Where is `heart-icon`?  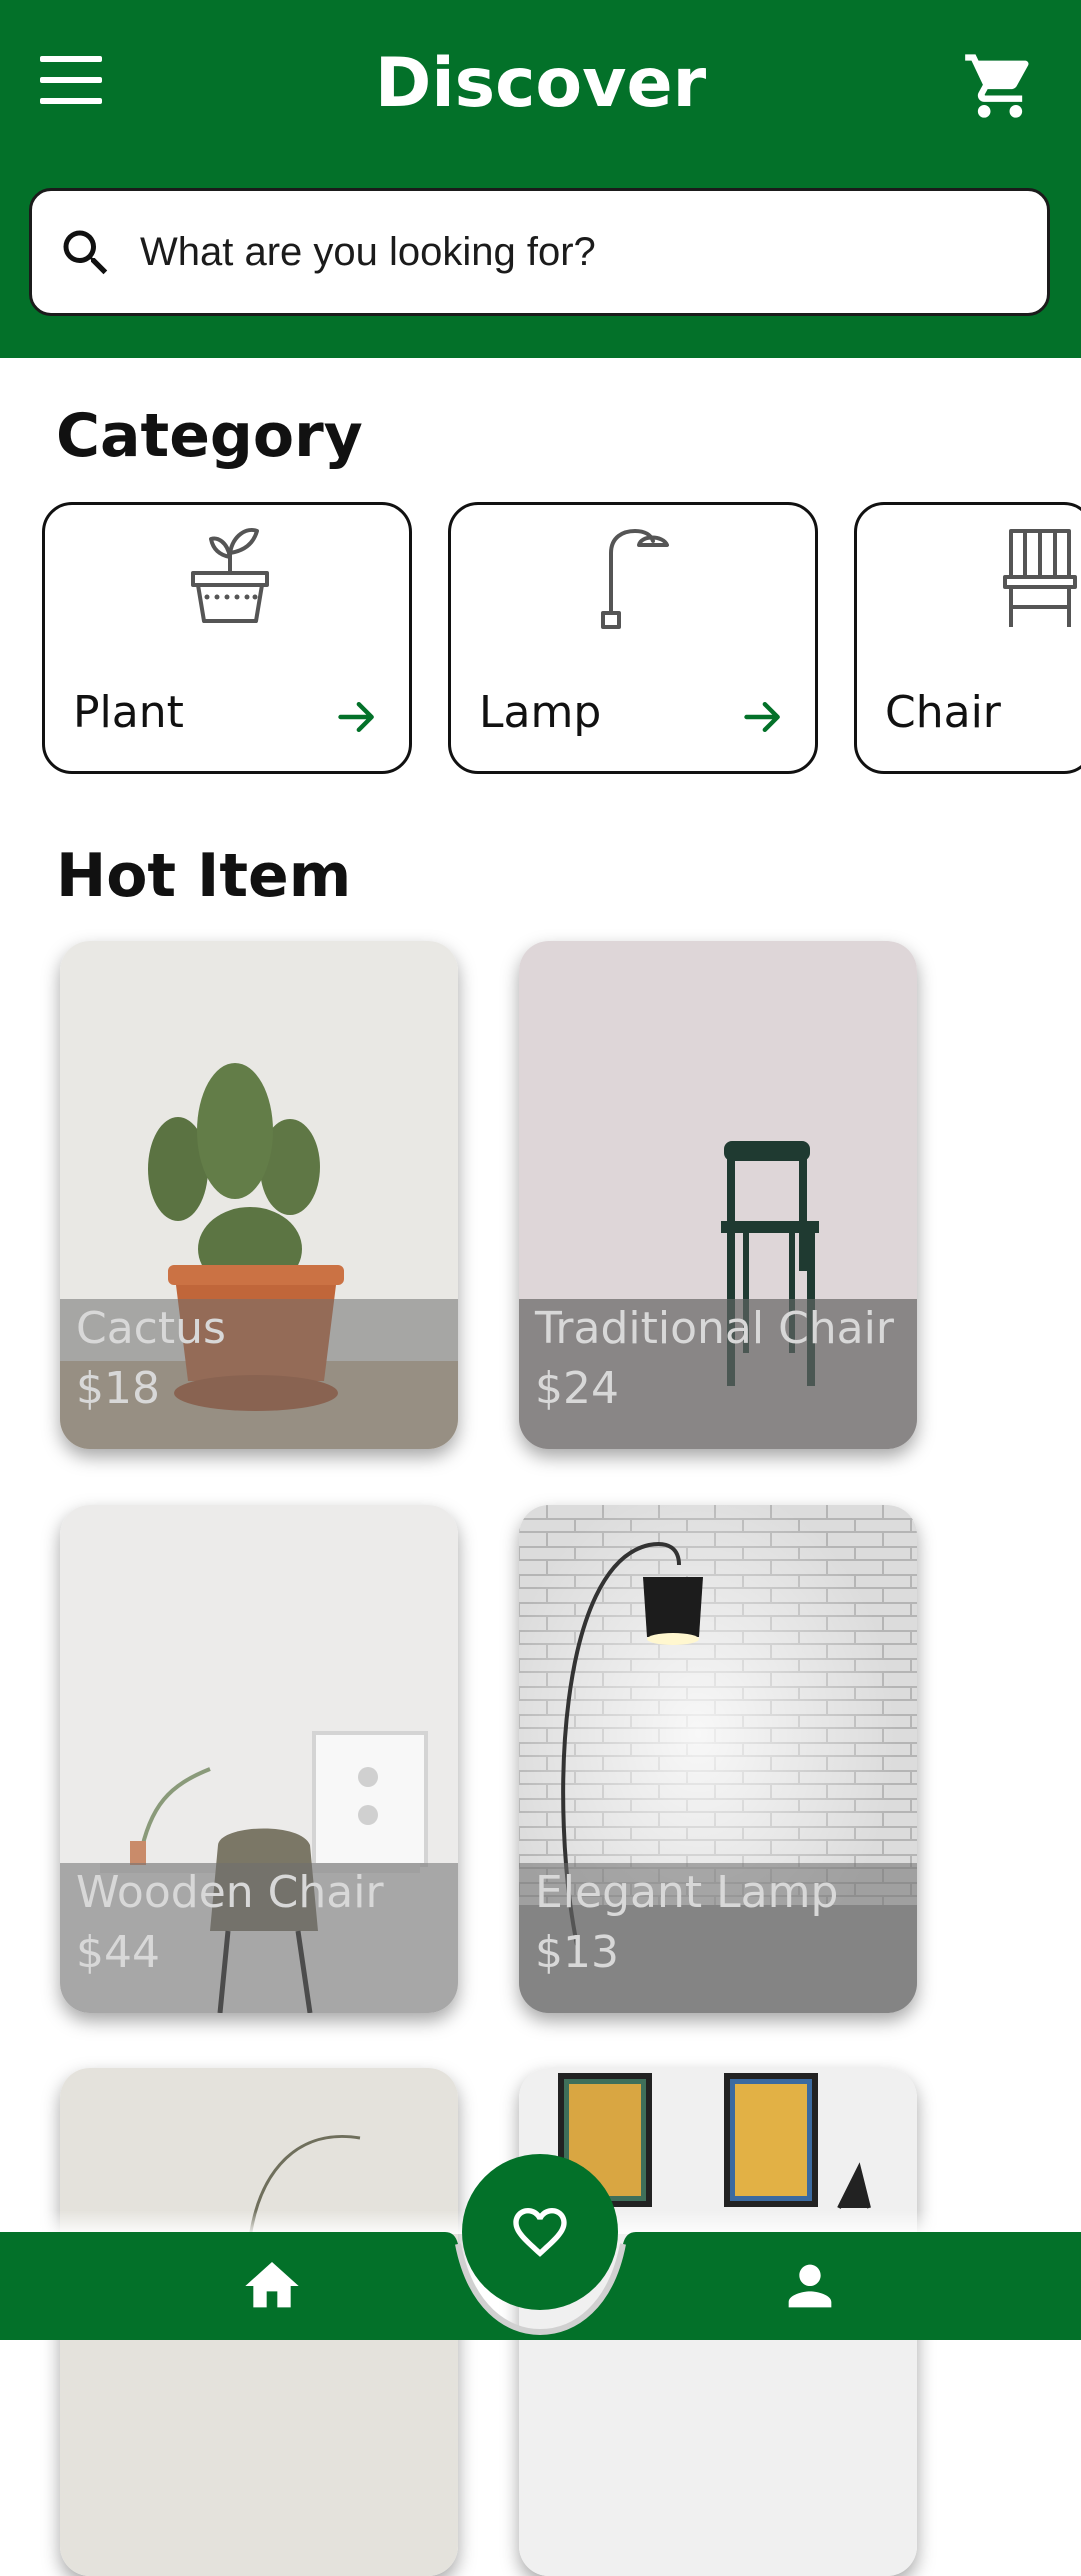 heart-icon is located at coordinates (540, 2232).